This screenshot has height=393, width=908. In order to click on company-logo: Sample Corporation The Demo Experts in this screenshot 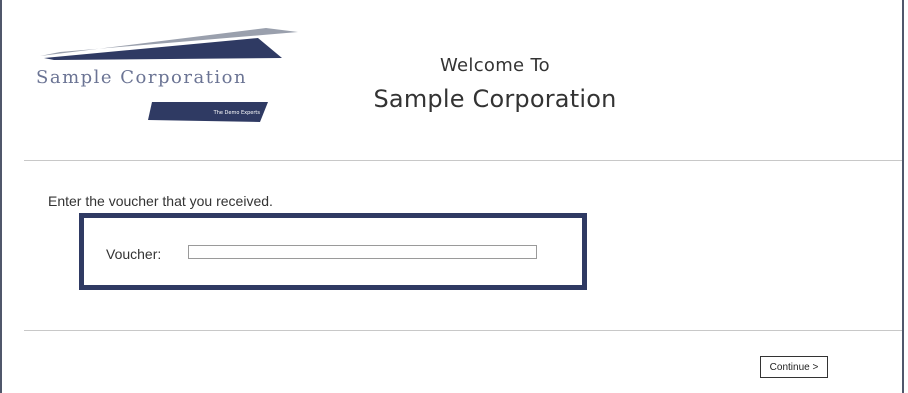, I will do `click(165, 77)`.